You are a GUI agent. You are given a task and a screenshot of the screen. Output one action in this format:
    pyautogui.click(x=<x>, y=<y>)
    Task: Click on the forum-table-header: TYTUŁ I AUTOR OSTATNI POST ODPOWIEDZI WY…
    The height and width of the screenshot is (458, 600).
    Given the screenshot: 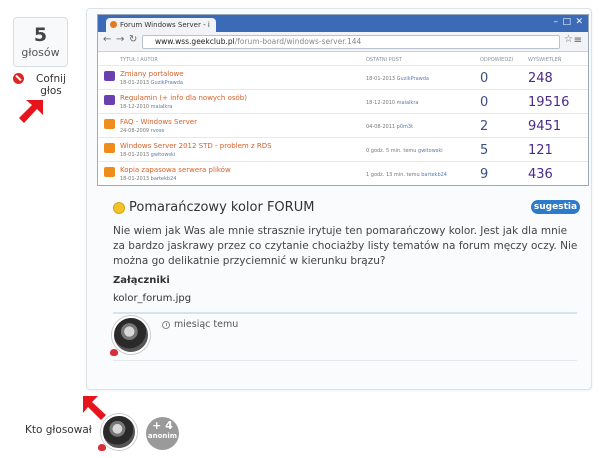 What is the action you would take?
    pyautogui.click(x=343, y=59)
    